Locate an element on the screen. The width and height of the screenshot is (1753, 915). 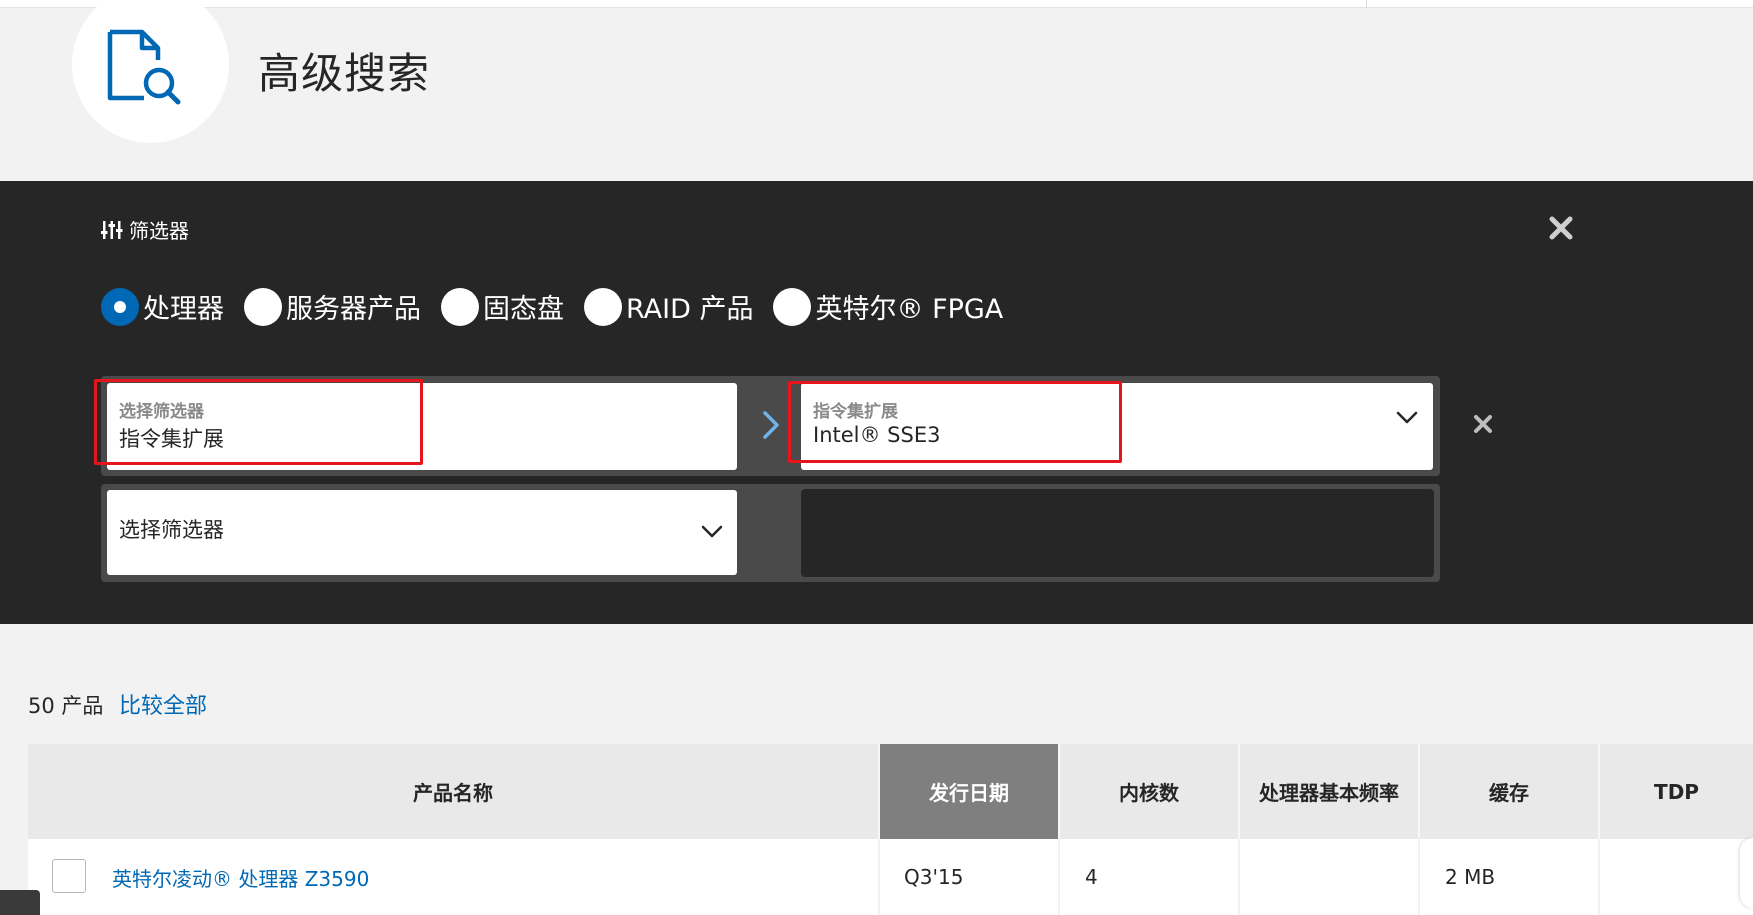
column-base-frequency: 处理器基本频率 is located at coordinates (1330, 791).